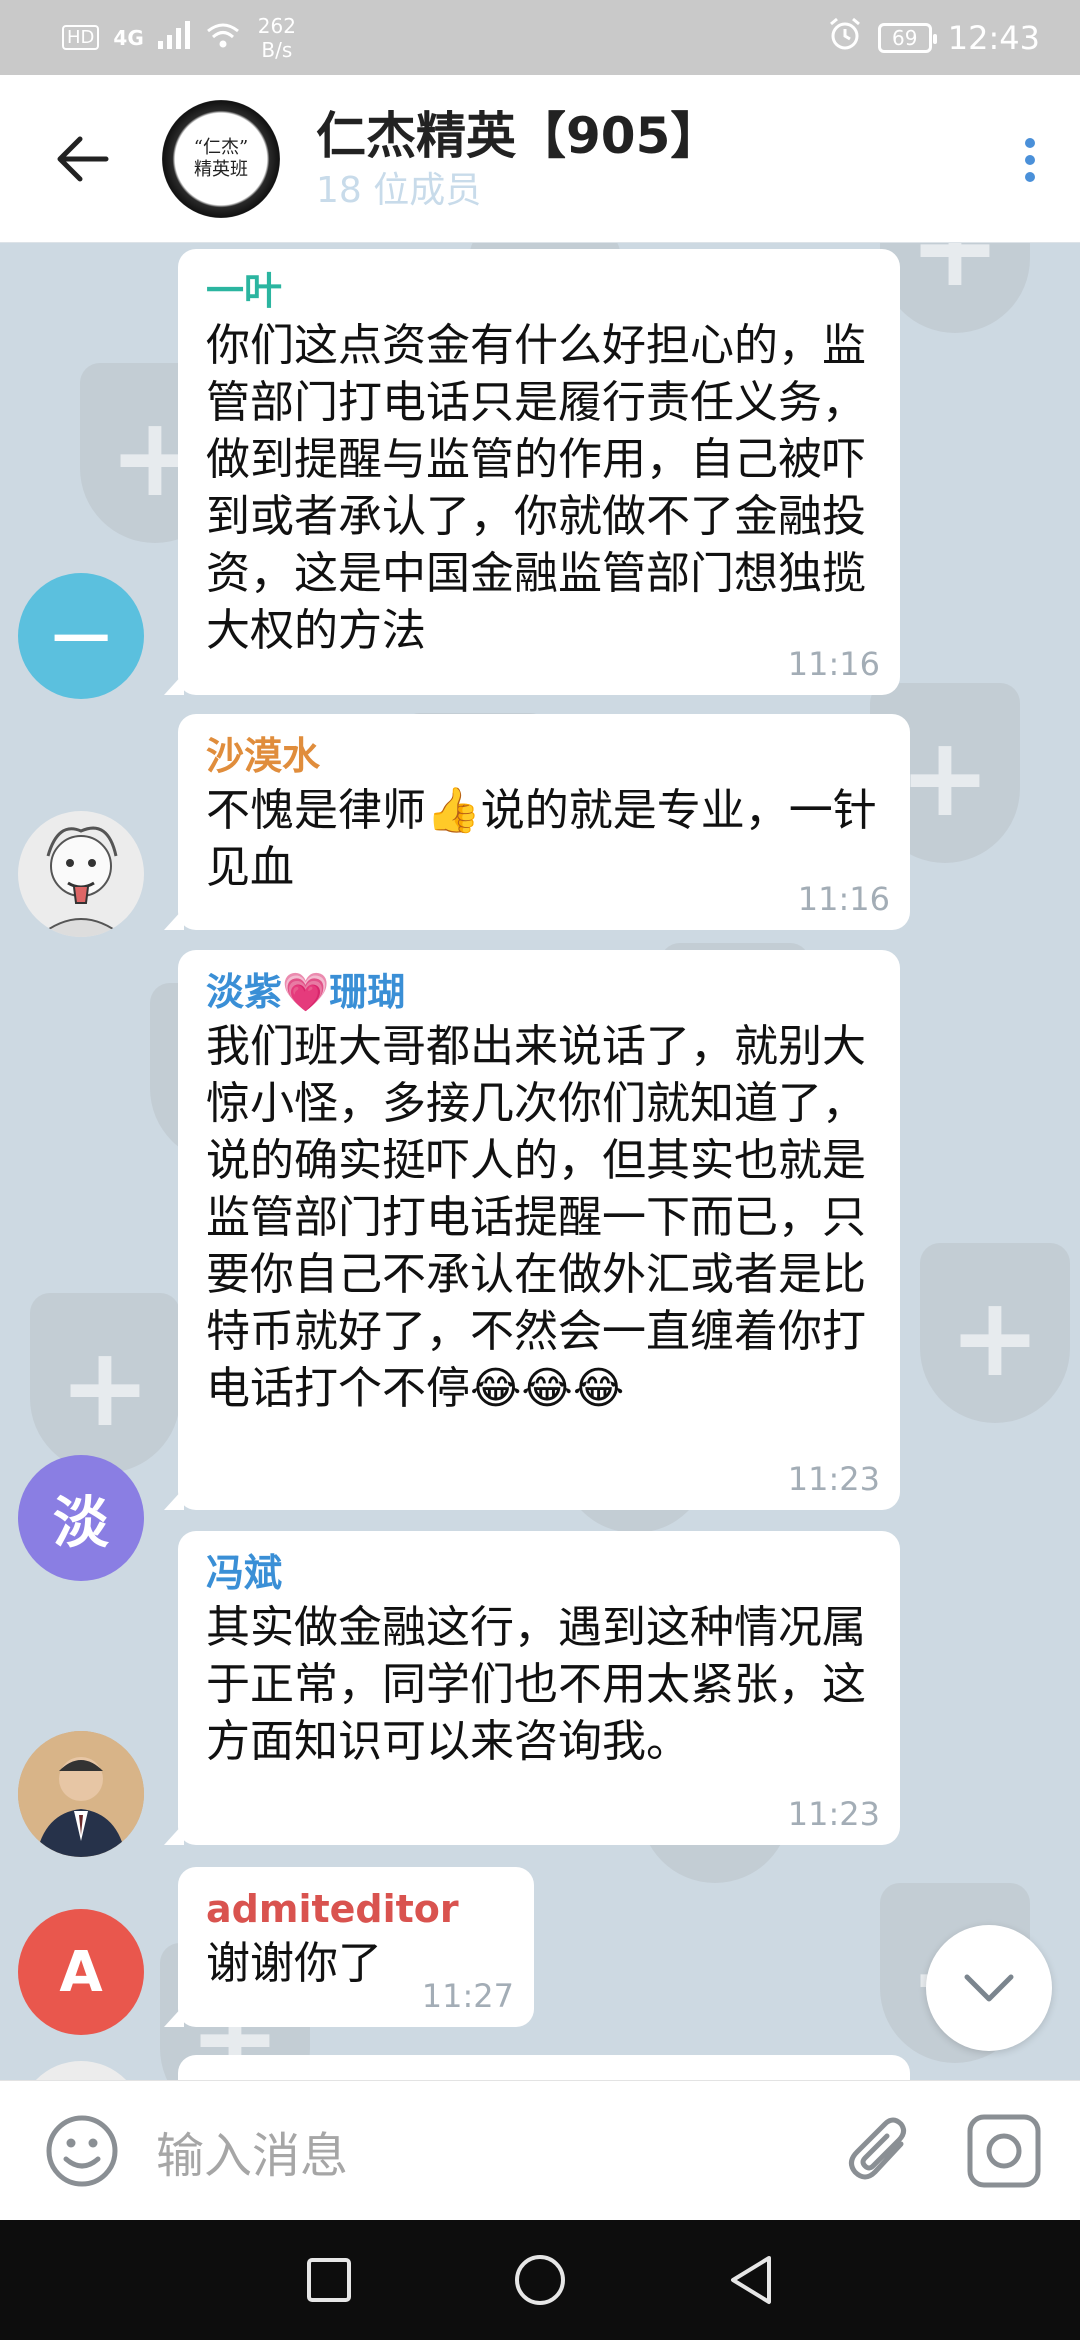  What do you see at coordinates (993, 37) in the screenshot?
I see `clock: 12:43` at bounding box center [993, 37].